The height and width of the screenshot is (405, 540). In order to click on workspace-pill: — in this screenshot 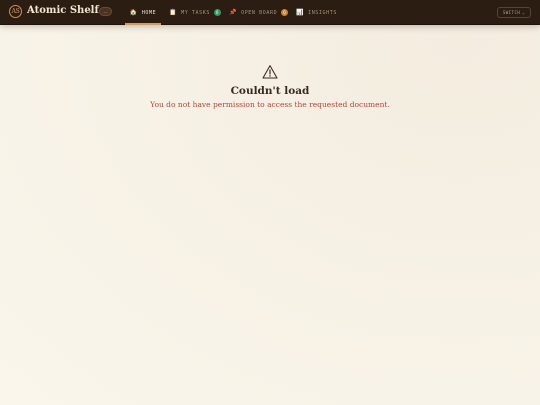, I will do `click(105, 11)`.